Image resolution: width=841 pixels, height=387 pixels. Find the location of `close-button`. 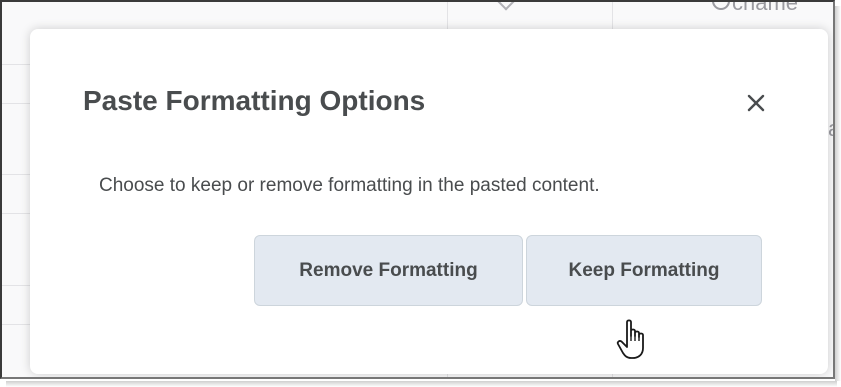

close-button is located at coordinates (756, 103).